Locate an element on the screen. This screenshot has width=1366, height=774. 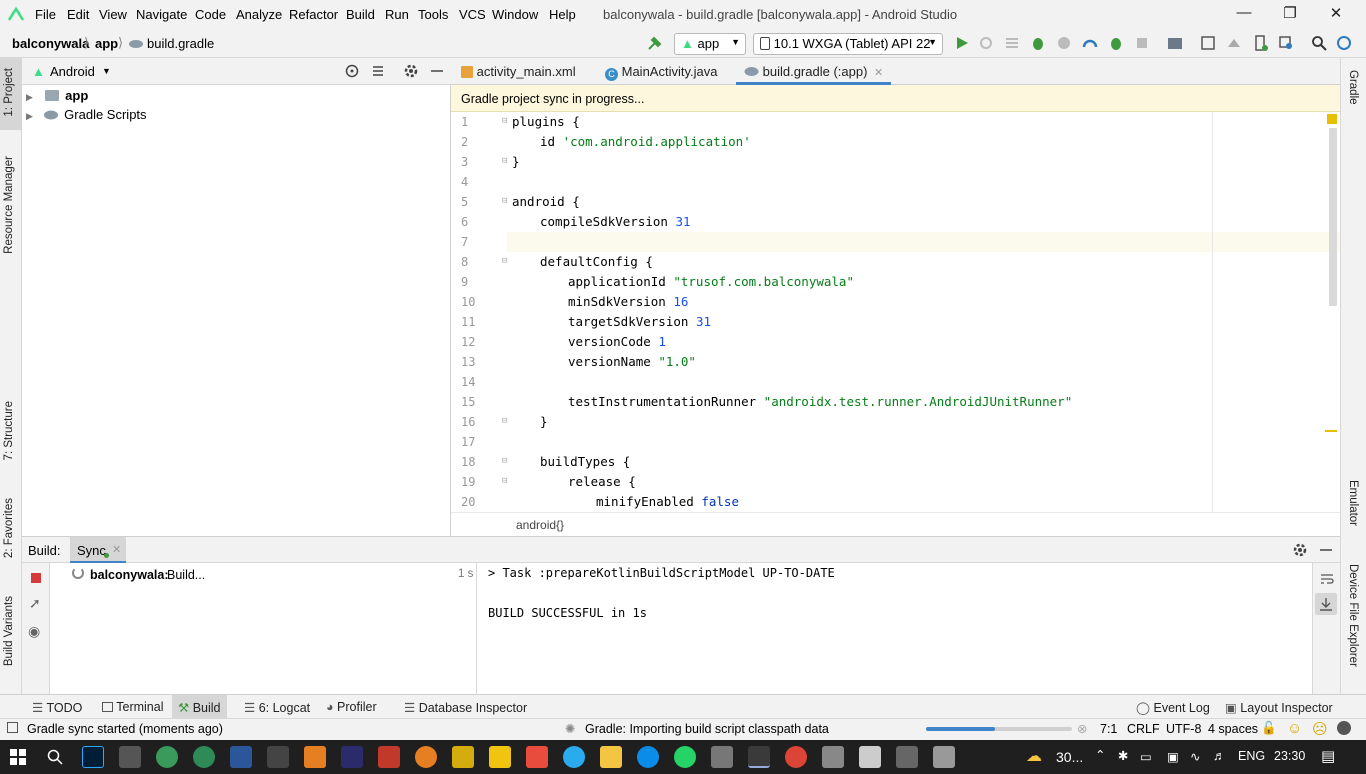
android-studio-taskbar-icon is located at coordinates (759, 757).